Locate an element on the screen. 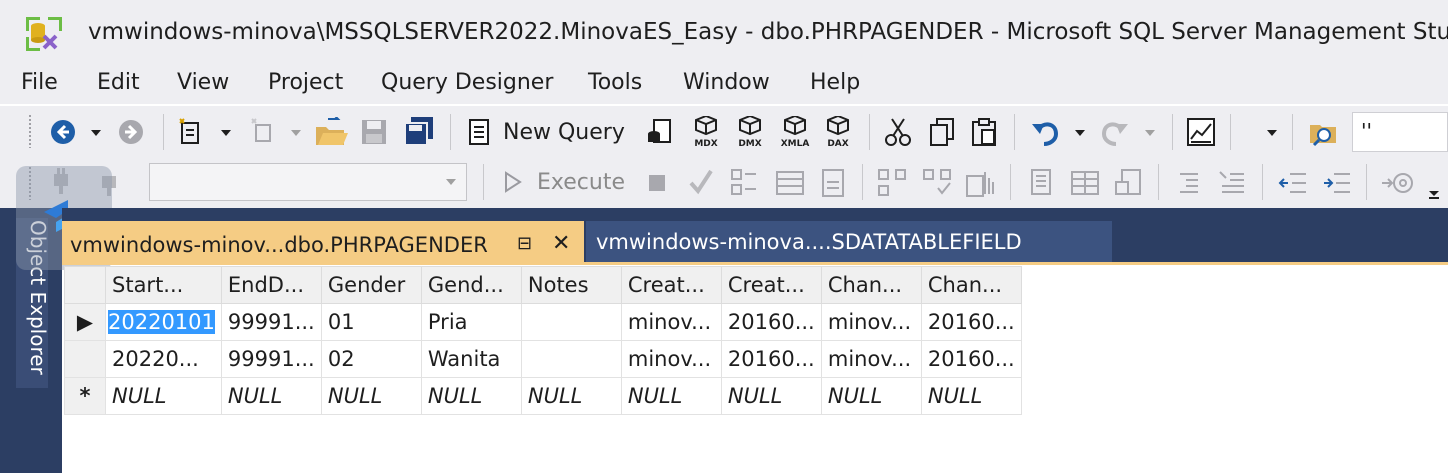 The height and width of the screenshot is (473, 1448). column-header: Gender is located at coordinates (371, 285).